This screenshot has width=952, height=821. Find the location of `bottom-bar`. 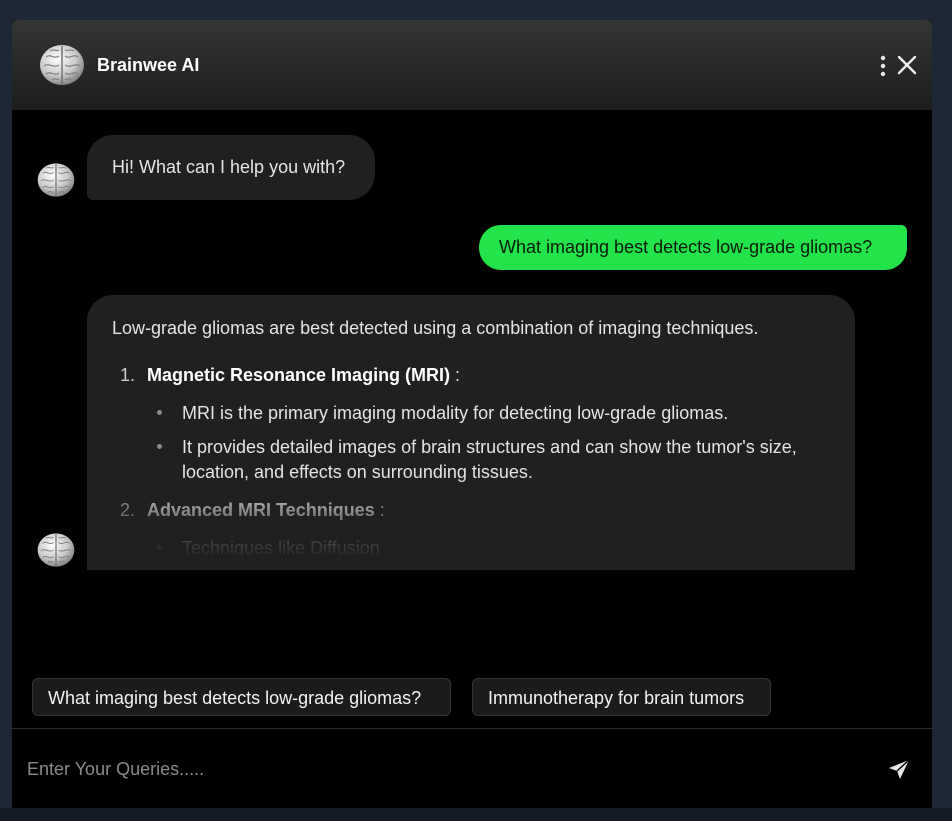

bottom-bar is located at coordinates (476, 814).